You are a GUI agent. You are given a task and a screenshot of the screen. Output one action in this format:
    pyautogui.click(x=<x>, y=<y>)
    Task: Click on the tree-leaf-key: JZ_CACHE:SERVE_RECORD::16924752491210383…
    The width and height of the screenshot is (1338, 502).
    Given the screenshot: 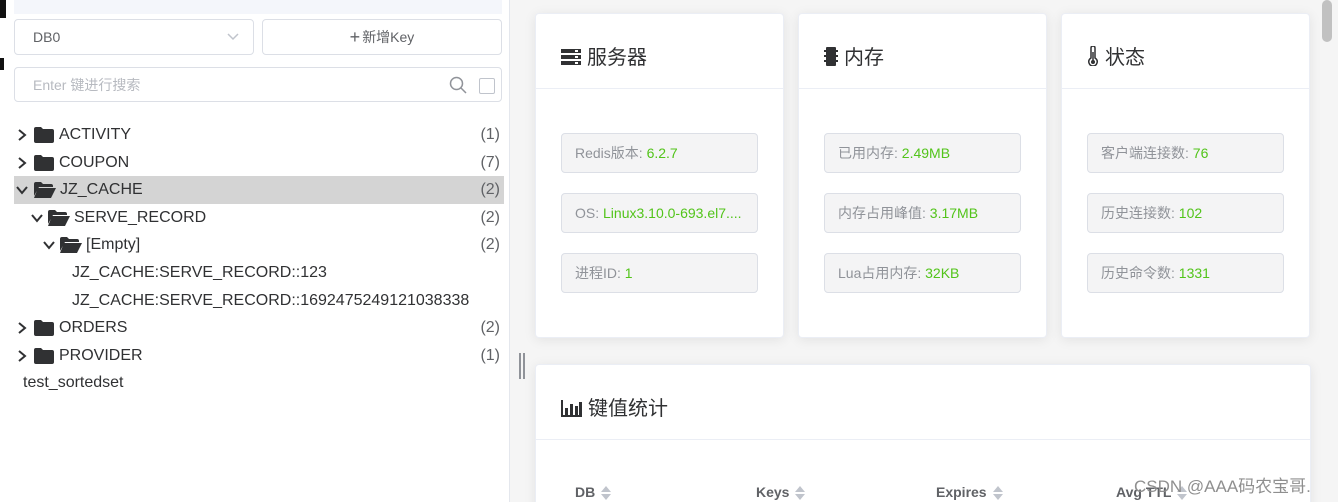 What is the action you would take?
    pyautogui.click(x=259, y=301)
    